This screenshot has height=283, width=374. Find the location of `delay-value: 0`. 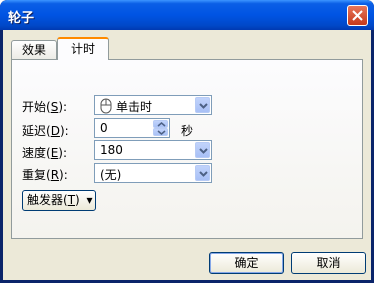

delay-value: 0 is located at coordinates (104, 128).